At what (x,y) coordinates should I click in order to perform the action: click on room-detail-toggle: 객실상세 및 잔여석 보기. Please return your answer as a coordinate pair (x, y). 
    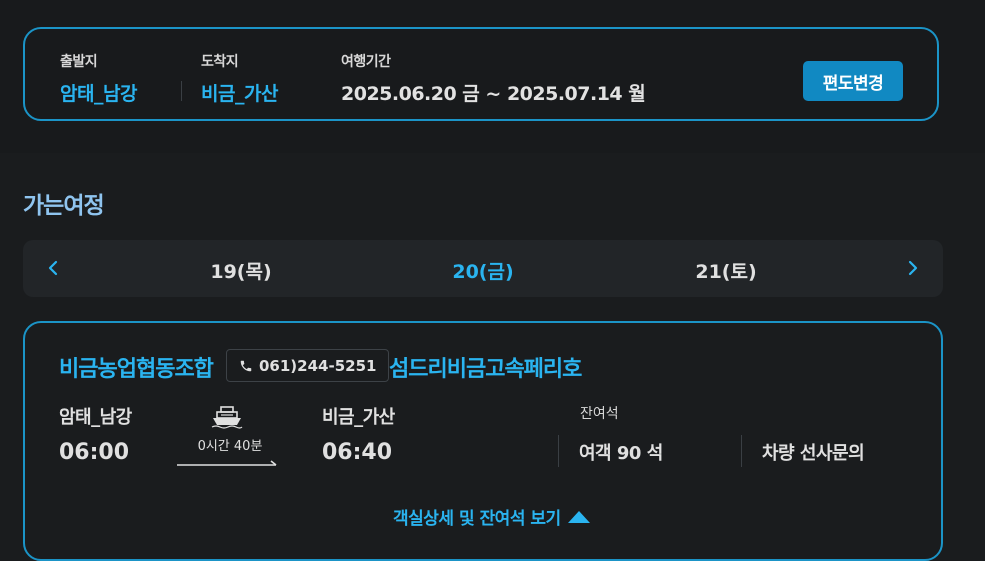
    Looking at the image, I should click on (492, 516).